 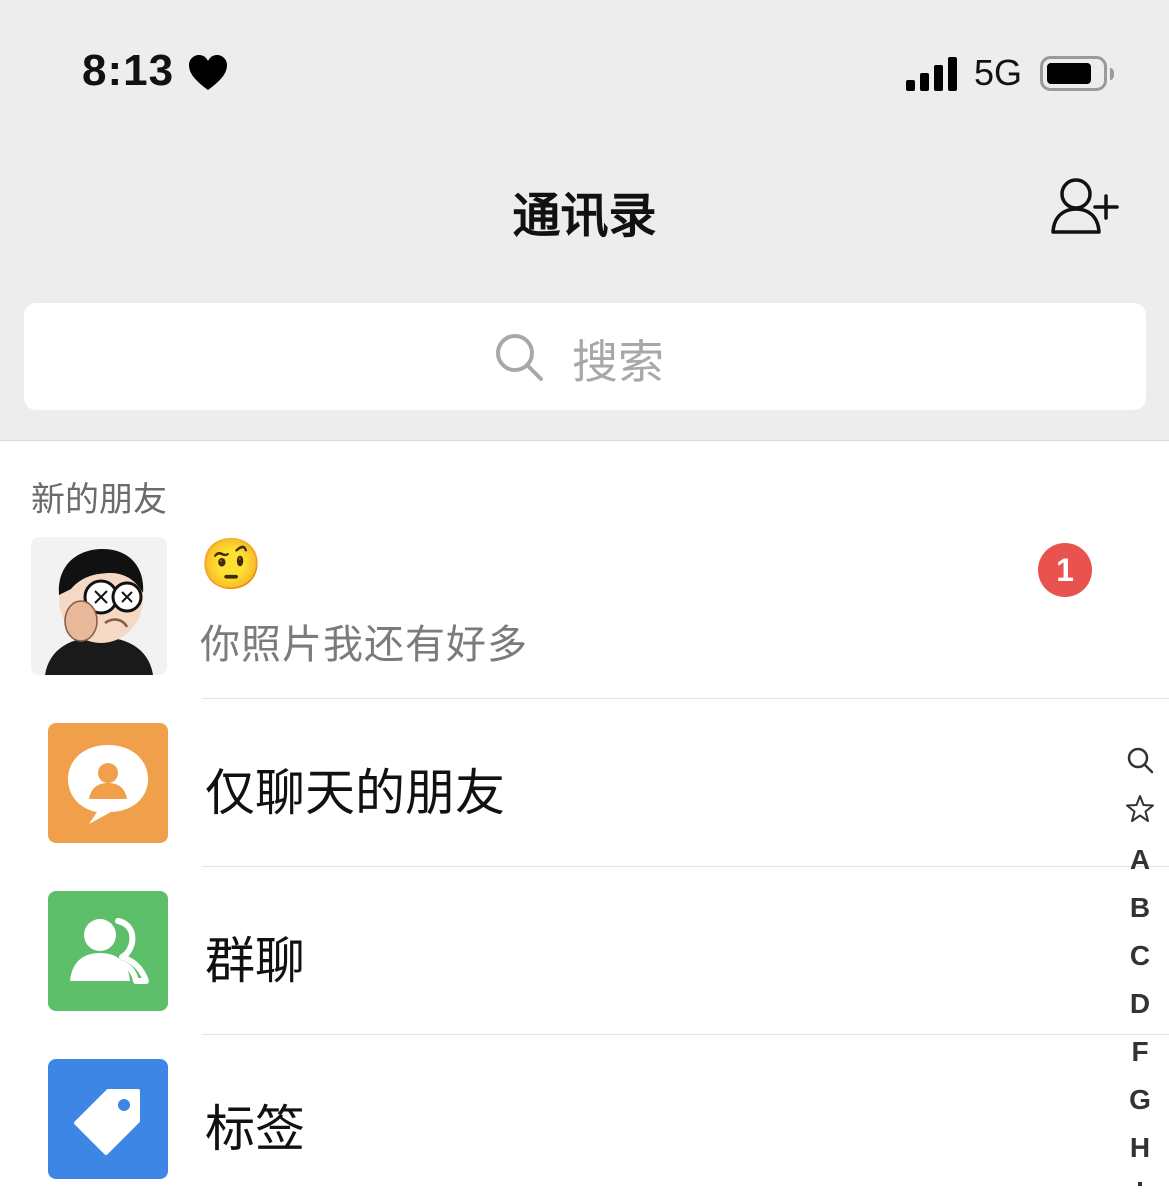 I want to click on search-placeholder: 搜索, so click(x=618, y=362).